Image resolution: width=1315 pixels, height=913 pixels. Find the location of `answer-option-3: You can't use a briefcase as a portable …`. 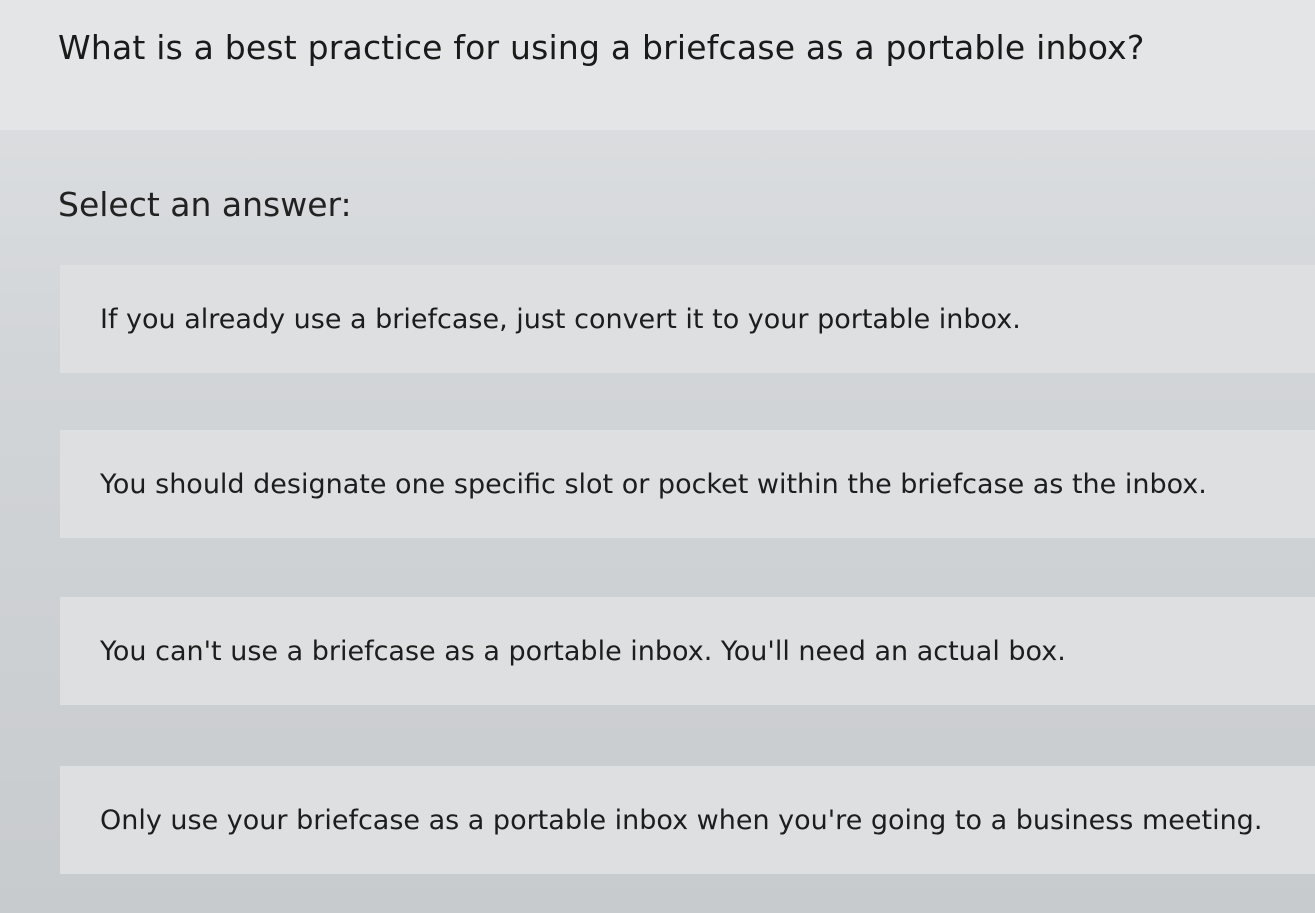

answer-option-3: You can't use a briefcase as a portable … is located at coordinates (687, 651).